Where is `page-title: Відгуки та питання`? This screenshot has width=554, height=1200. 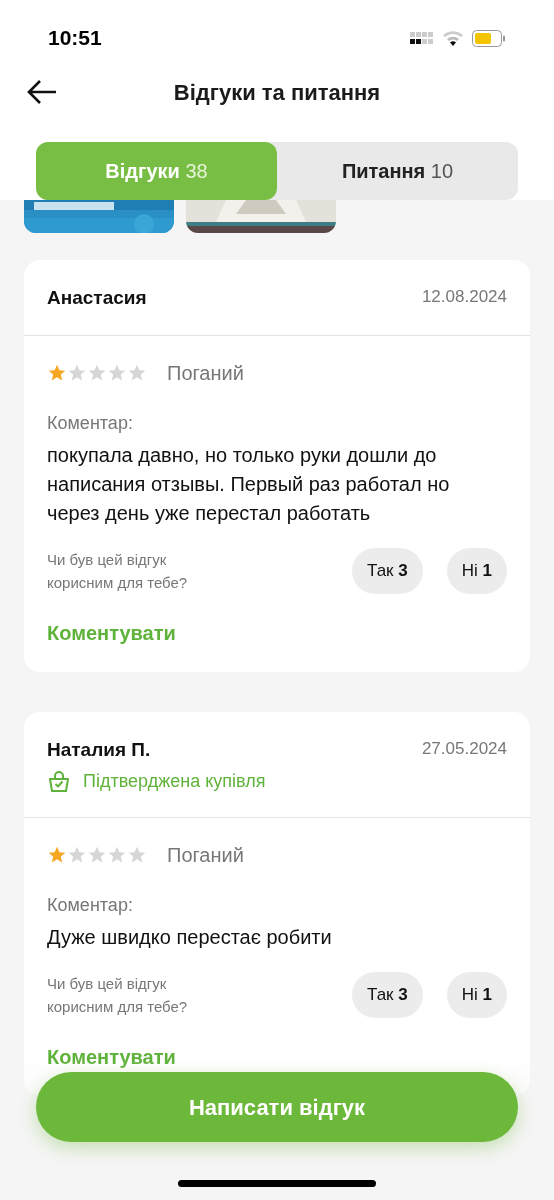 page-title: Відгуки та питання is located at coordinates (277, 92).